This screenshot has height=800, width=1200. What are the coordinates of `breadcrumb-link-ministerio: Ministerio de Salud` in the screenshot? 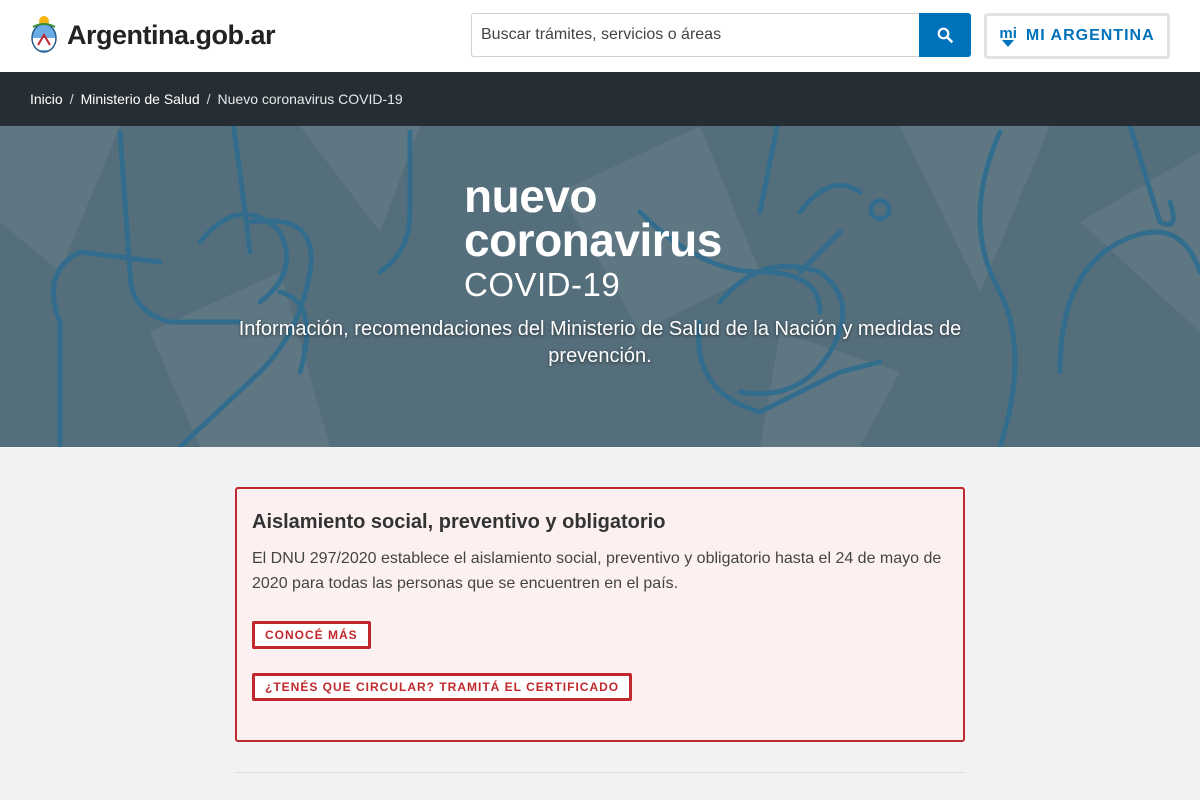 It's located at (140, 99).